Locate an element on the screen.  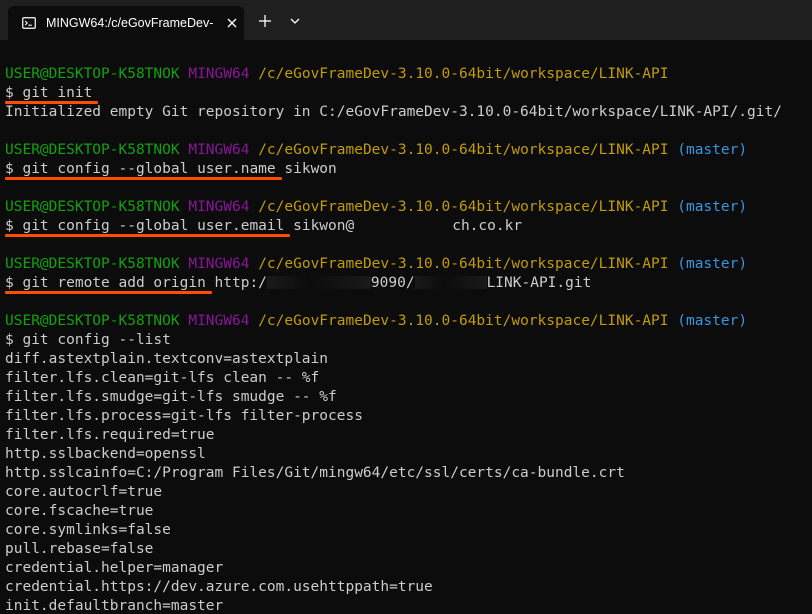
command-config-list: git config --list is located at coordinates (96, 340).